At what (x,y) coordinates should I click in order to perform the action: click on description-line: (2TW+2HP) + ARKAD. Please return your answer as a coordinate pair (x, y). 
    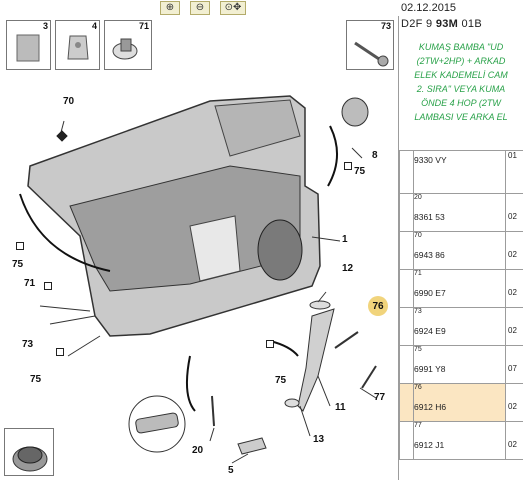
    Looking at the image, I should click on (461, 61).